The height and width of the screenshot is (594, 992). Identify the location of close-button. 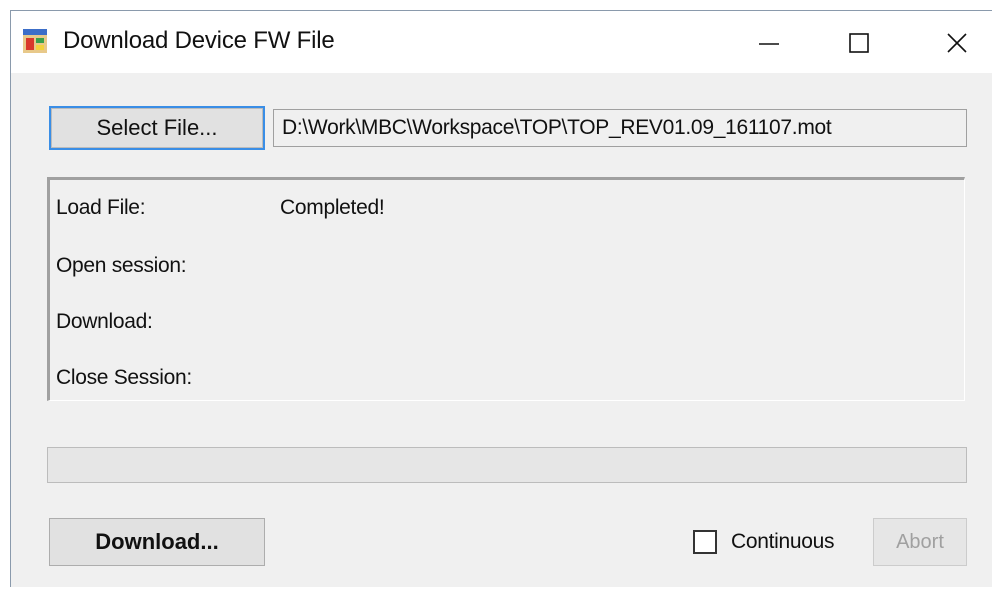
(957, 43).